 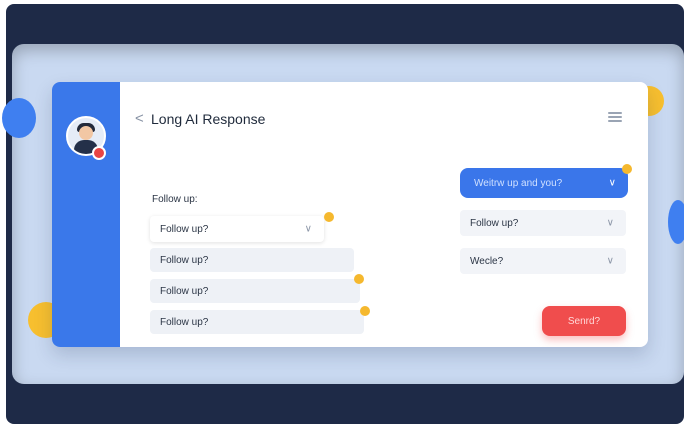 What do you see at coordinates (139, 118) in the screenshot?
I see `back-chevron-icon: <` at bounding box center [139, 118].